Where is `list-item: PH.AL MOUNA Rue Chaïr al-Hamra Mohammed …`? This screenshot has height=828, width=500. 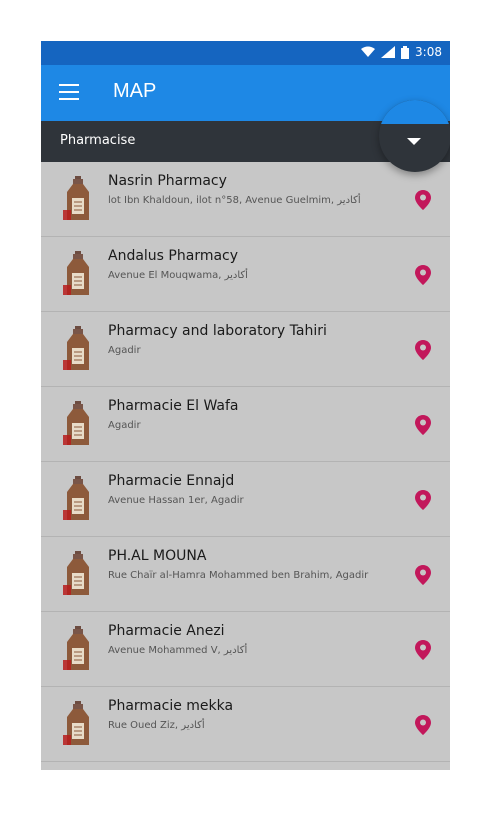 list-item: PH.AL MOUNA Rue Chaïr al-Hamra Mohammed … is located at coordinates (245, 574).